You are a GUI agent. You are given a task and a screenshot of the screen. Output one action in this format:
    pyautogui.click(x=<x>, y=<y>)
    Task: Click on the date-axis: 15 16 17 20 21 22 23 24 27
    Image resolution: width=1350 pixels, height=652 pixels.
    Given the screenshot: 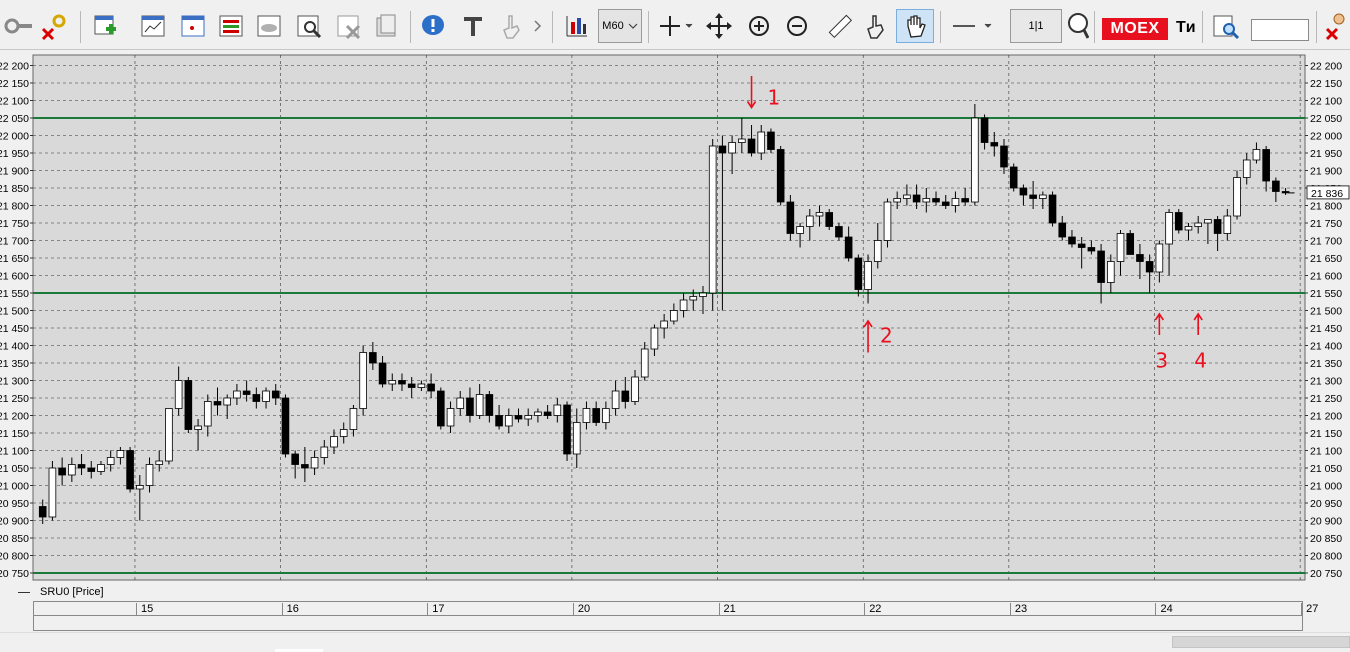 What is the action you would take?
    pyautogui.click(x=675, y=608)
    